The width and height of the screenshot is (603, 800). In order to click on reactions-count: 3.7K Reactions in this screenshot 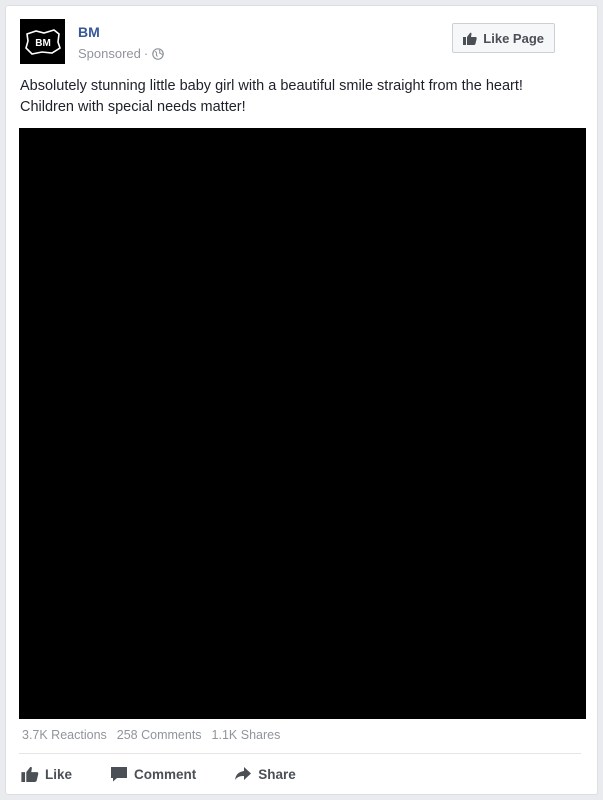, I will do `click(64, 735)`.